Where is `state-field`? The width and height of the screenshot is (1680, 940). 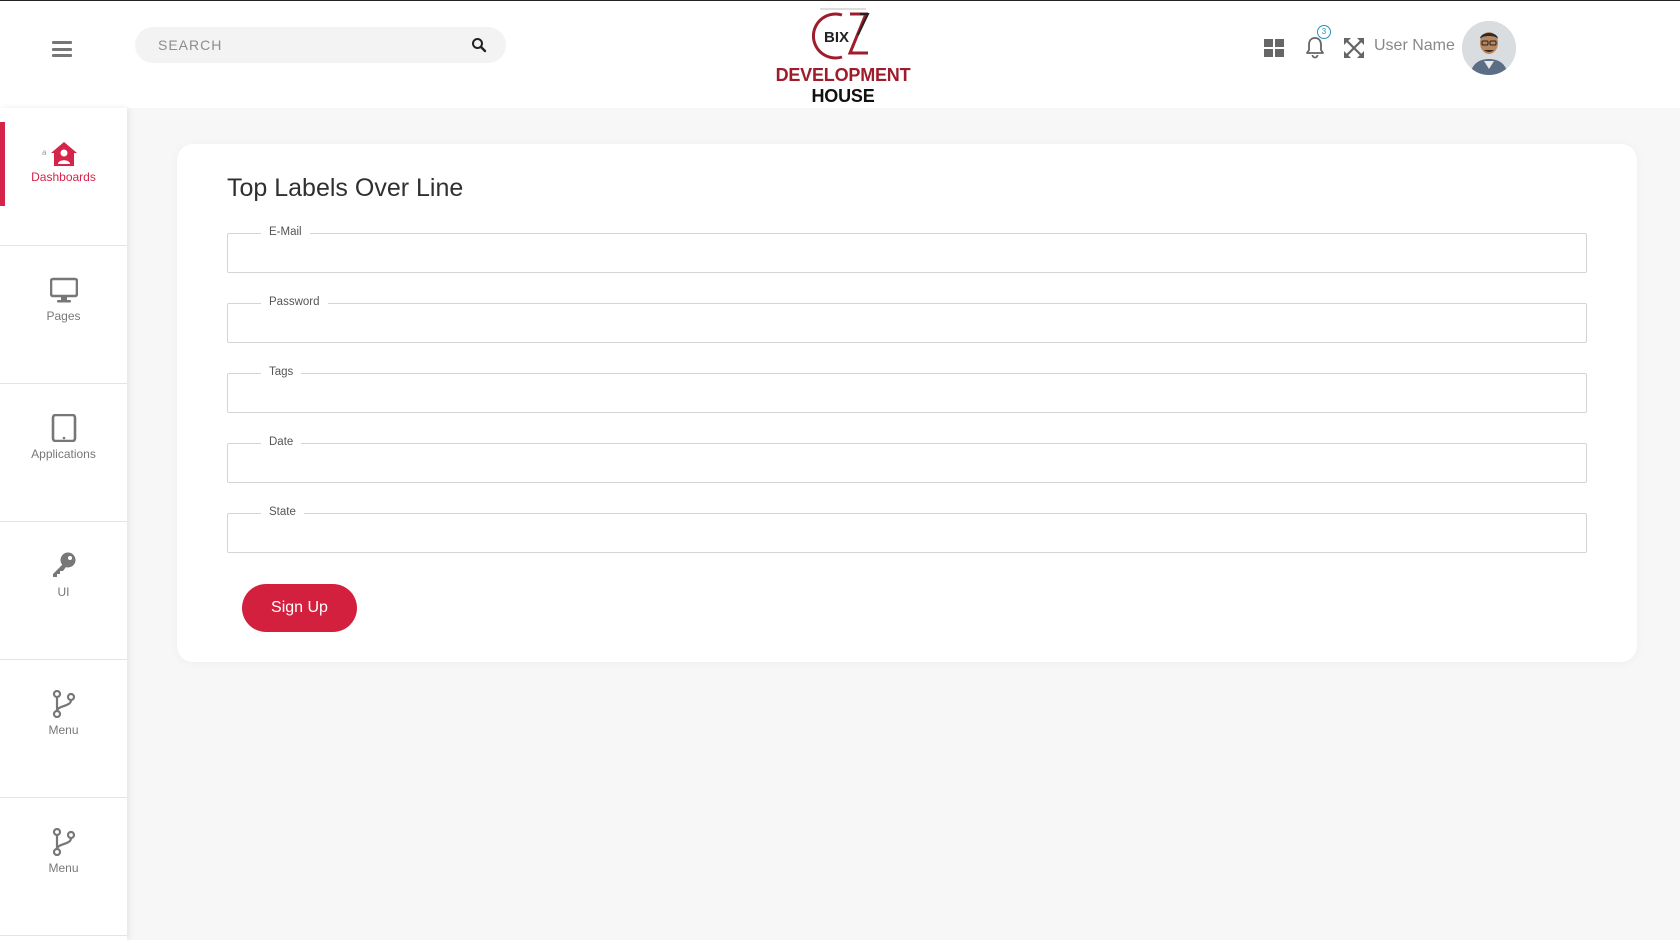 state-field is located at coordinates (907, 533).